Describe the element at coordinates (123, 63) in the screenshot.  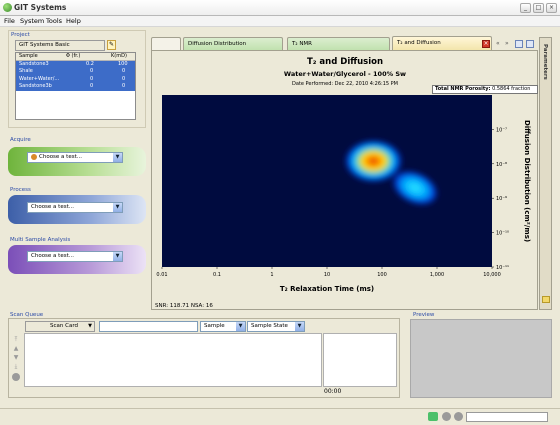
I see `cell-k: 100` at that location.